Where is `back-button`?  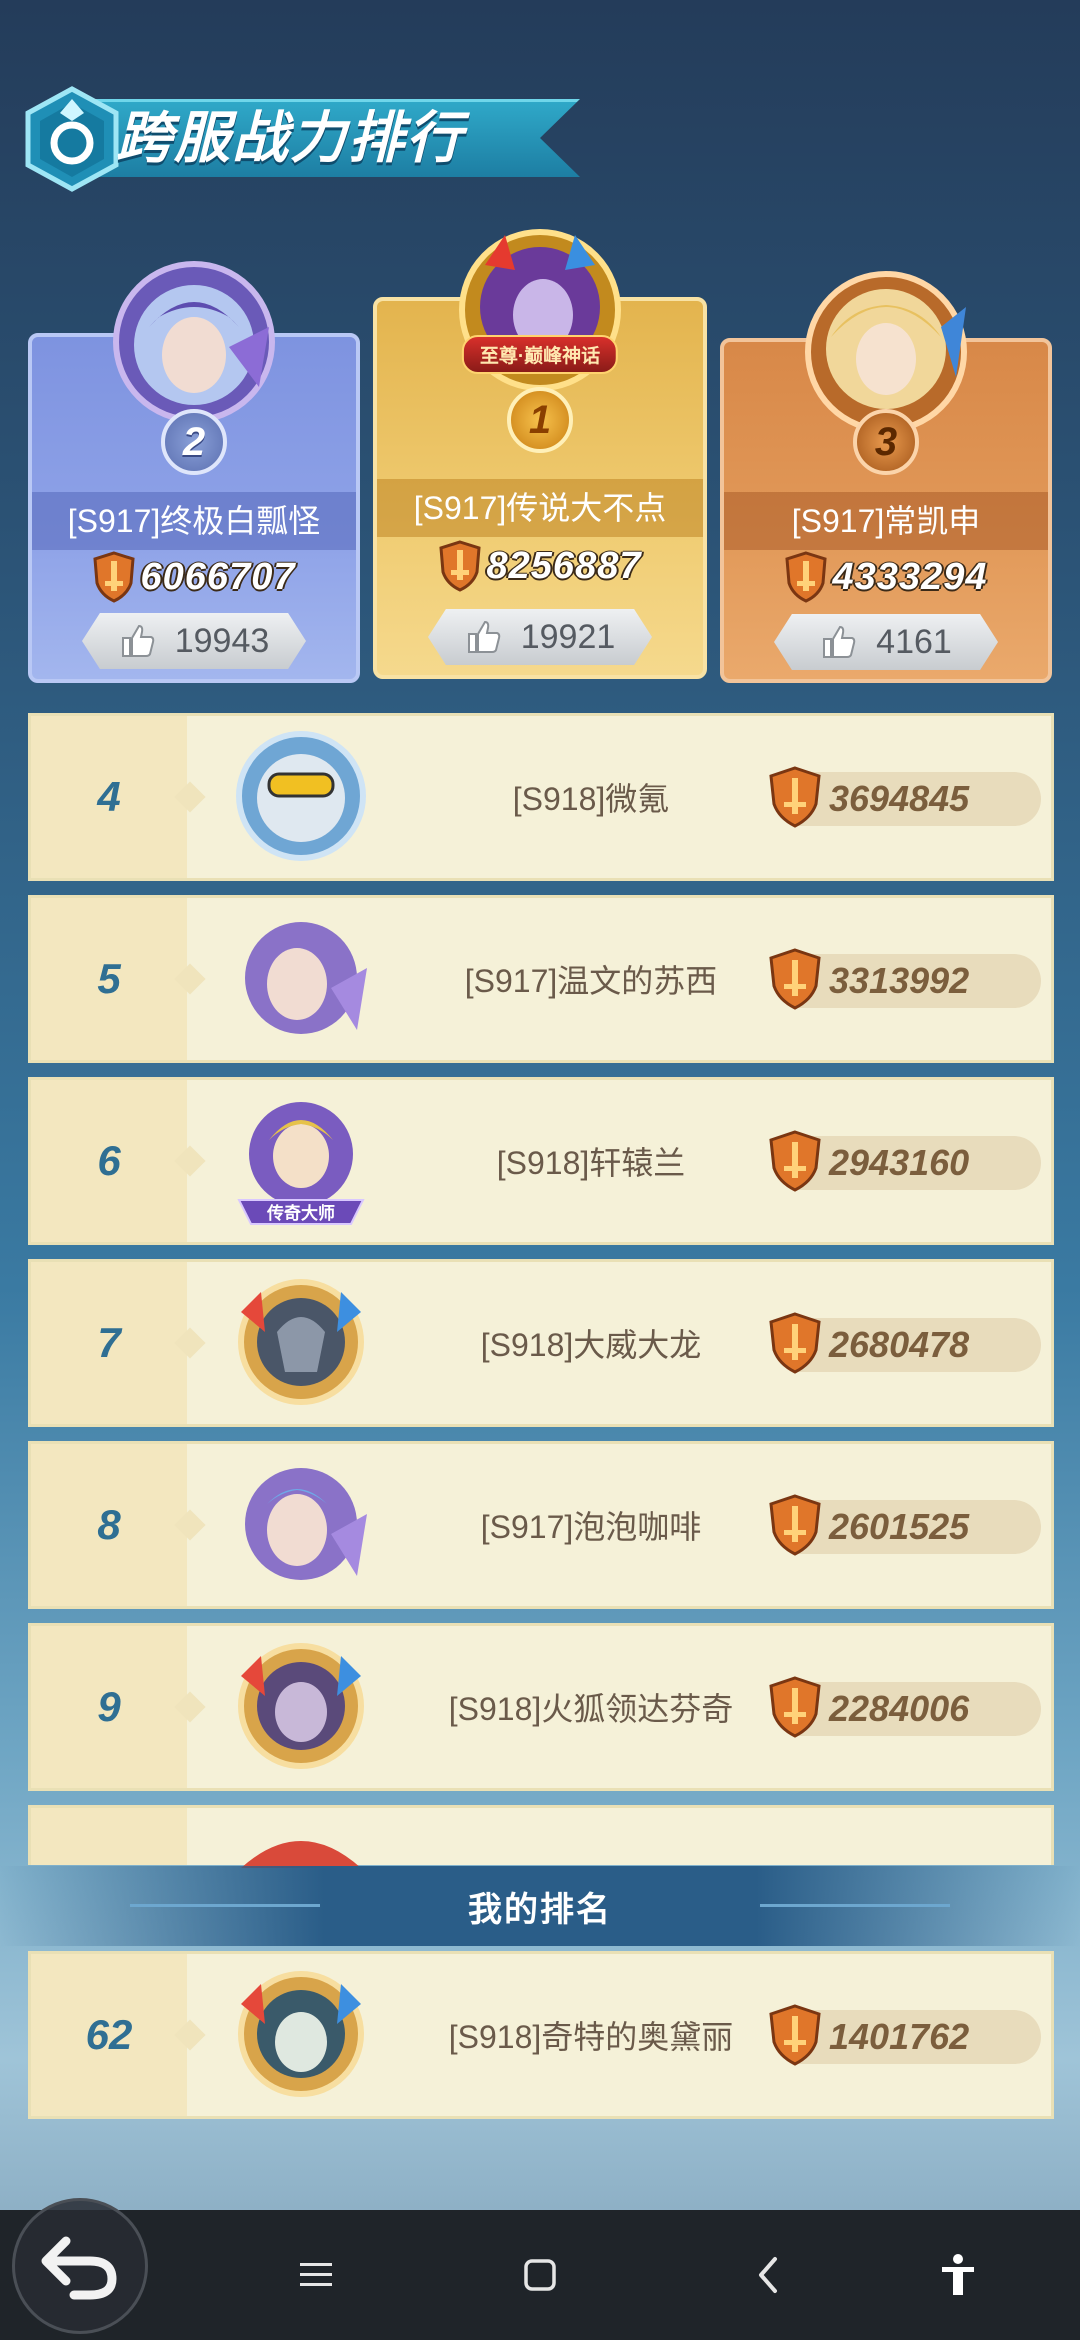 back-button is located at coordinates (768, 2275).